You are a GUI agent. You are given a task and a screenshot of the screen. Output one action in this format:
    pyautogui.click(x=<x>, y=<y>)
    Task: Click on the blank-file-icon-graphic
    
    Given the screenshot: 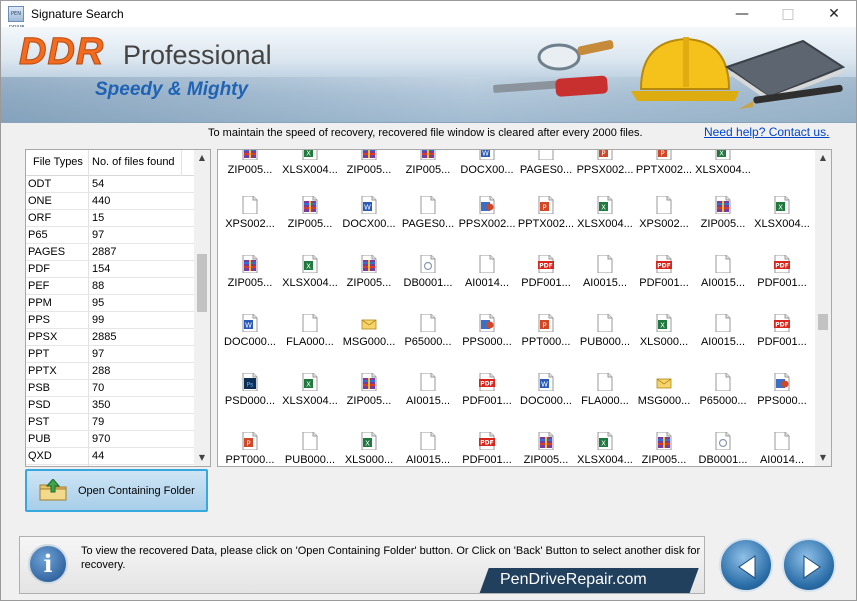 What is the action you would take?
    pyautogui.click(x=723, y=382)
    